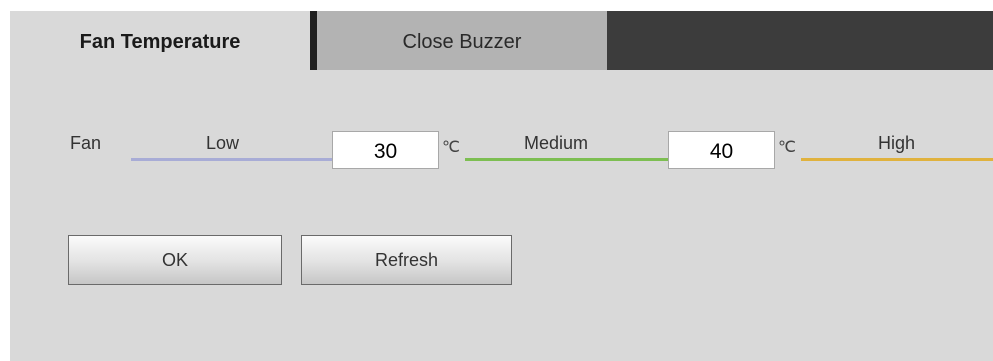  Describe the element at coordinates (556, 143) in the screenshot. I see `medium-label: Medium` at that location.